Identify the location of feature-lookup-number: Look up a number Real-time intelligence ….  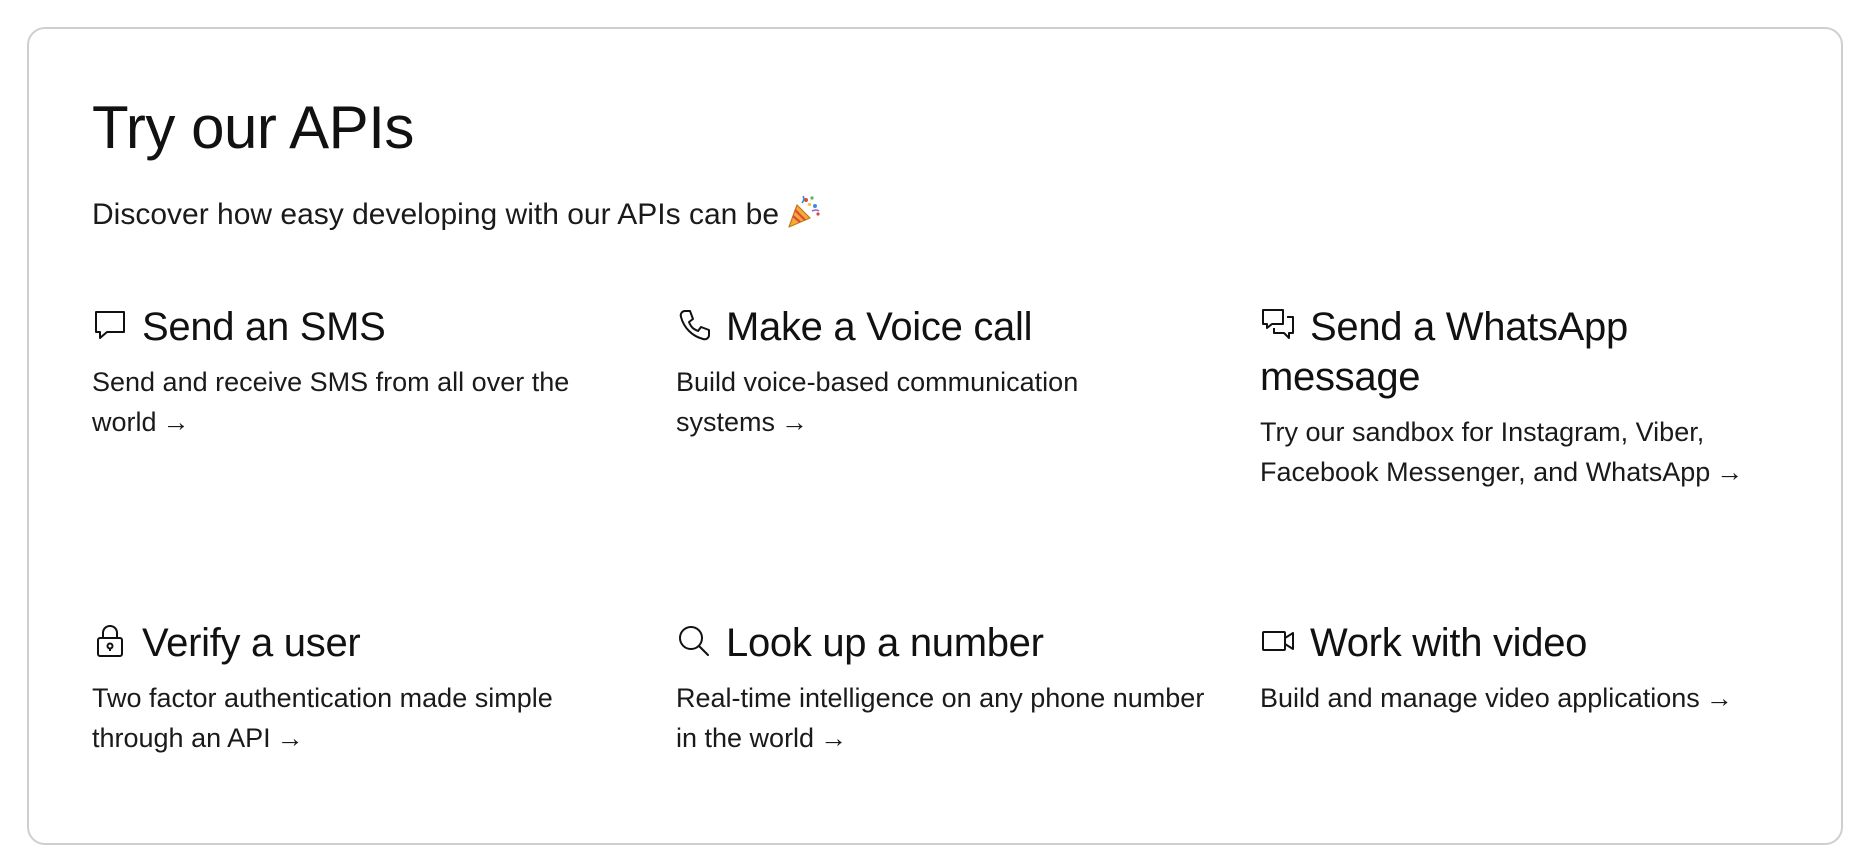
(946, 688).